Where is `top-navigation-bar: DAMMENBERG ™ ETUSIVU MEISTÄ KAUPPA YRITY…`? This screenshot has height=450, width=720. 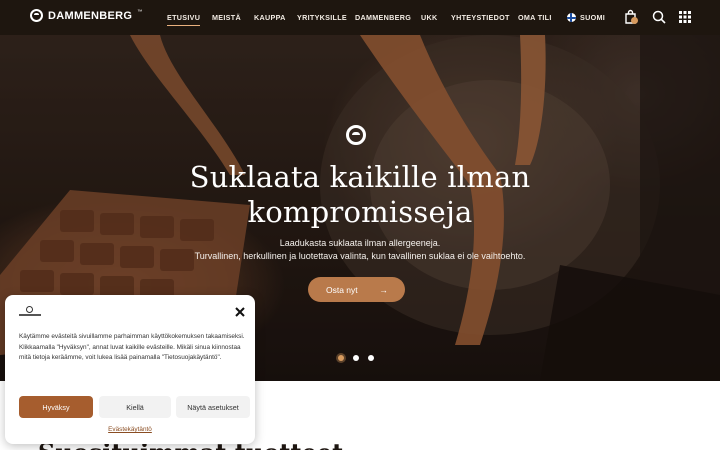
top-navigation-bar: DAMMENBERG ™ ETUSIVU MEISTÄ KAUPPA YRITY… is located at coordinates (360, 17).